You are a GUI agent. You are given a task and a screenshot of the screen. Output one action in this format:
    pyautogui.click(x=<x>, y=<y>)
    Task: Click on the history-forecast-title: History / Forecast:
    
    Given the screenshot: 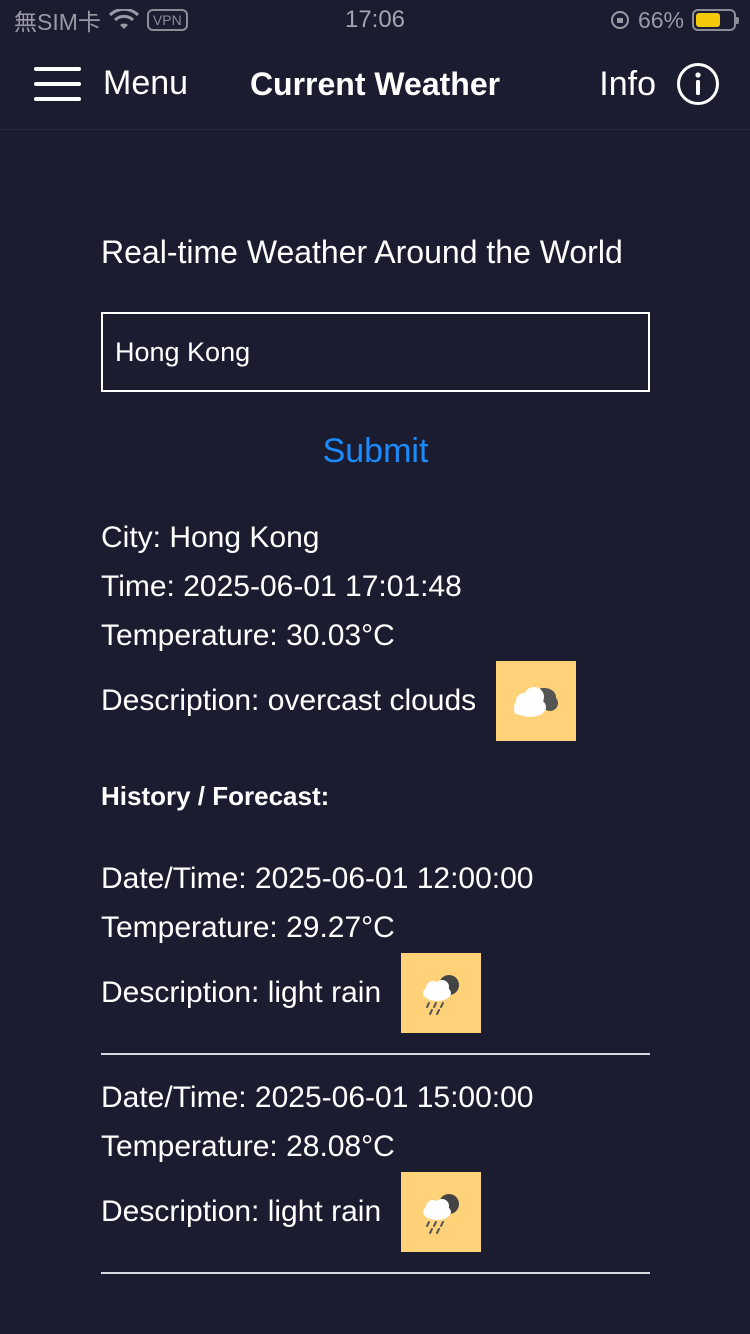 What is the action you would take?
    pyautogui.click(x=215, y=796)
    